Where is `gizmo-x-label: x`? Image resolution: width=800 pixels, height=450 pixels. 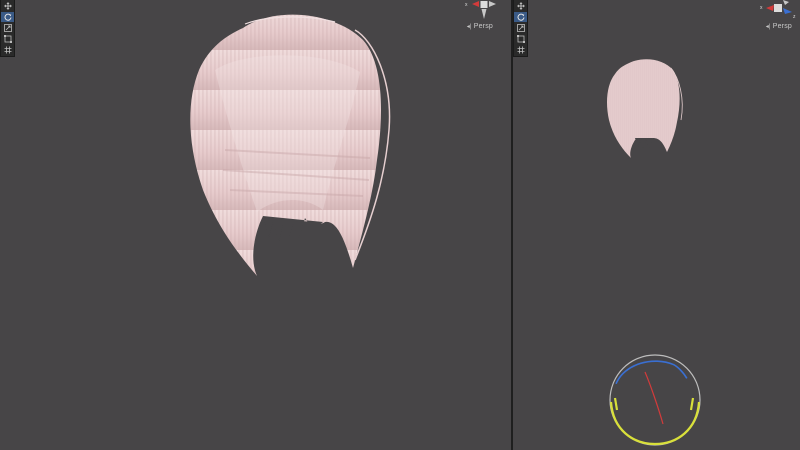
gizmo-x-label: x is located at coordinates (761, 8).